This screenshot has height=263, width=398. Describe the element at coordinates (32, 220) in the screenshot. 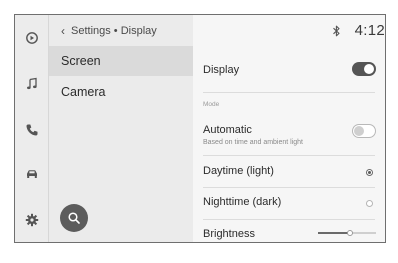

I see `gear-icon` at that location.